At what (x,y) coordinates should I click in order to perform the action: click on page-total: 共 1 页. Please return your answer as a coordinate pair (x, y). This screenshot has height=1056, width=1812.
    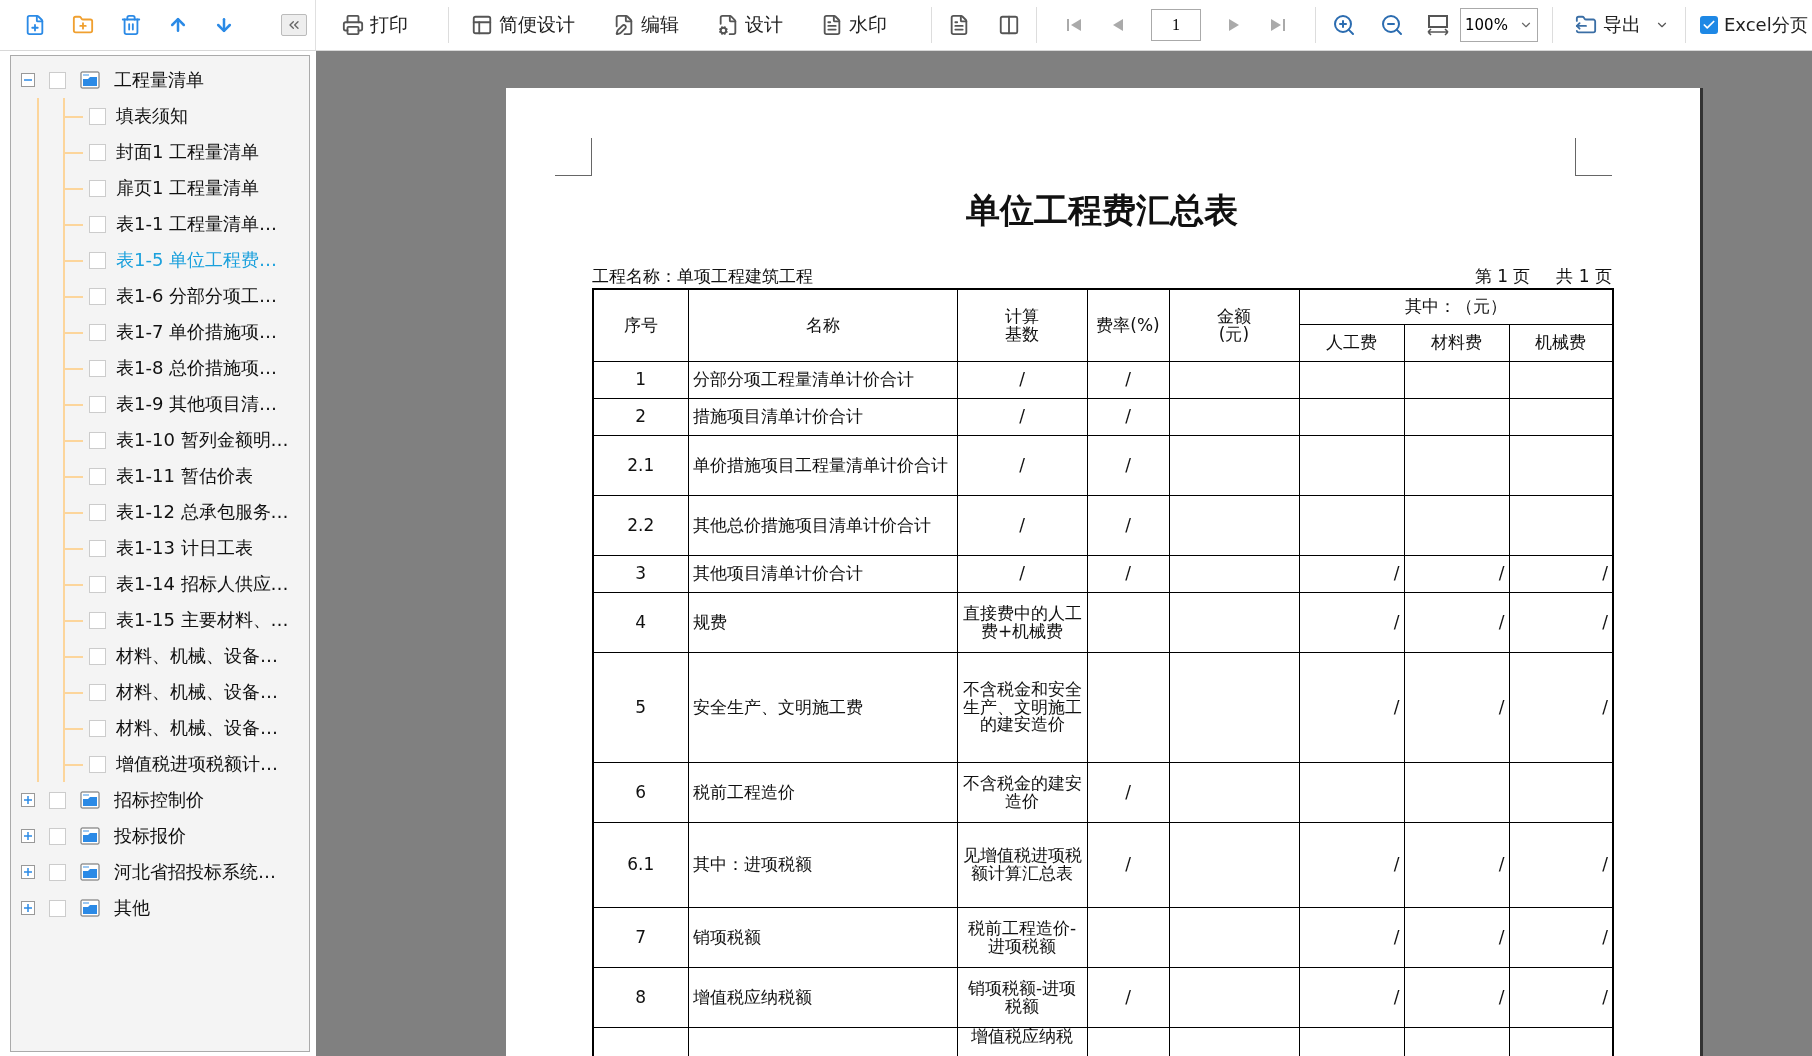
    Looking at the image, I should click on (1584, 276).